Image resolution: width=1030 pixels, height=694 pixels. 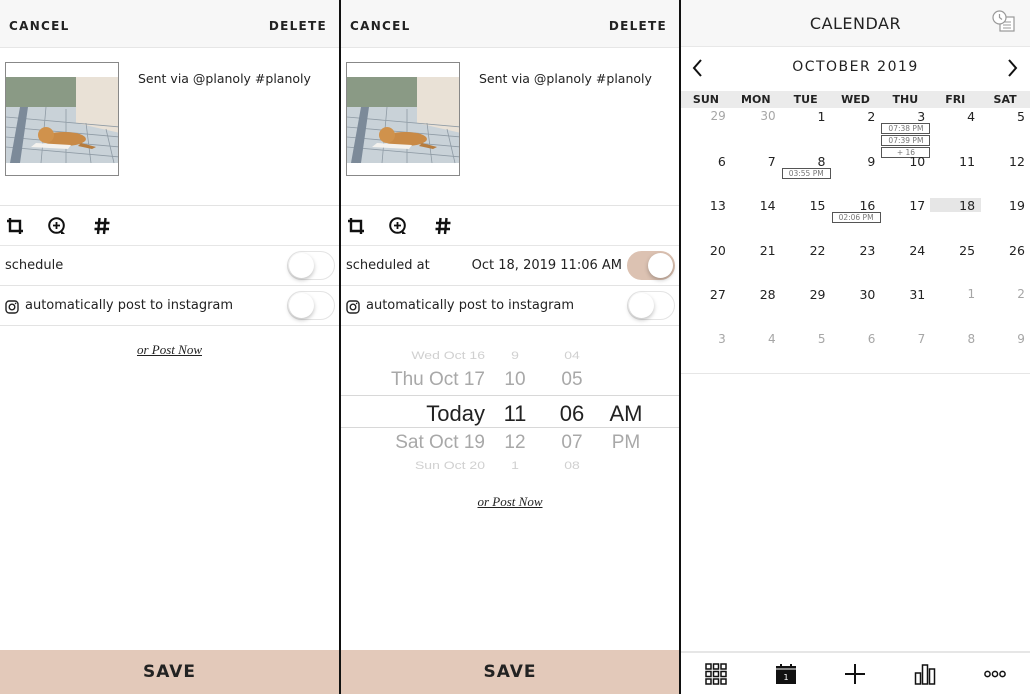 I want to click on picker-hour-column: 9 10 11 12 1, so click(x=515, y=409).